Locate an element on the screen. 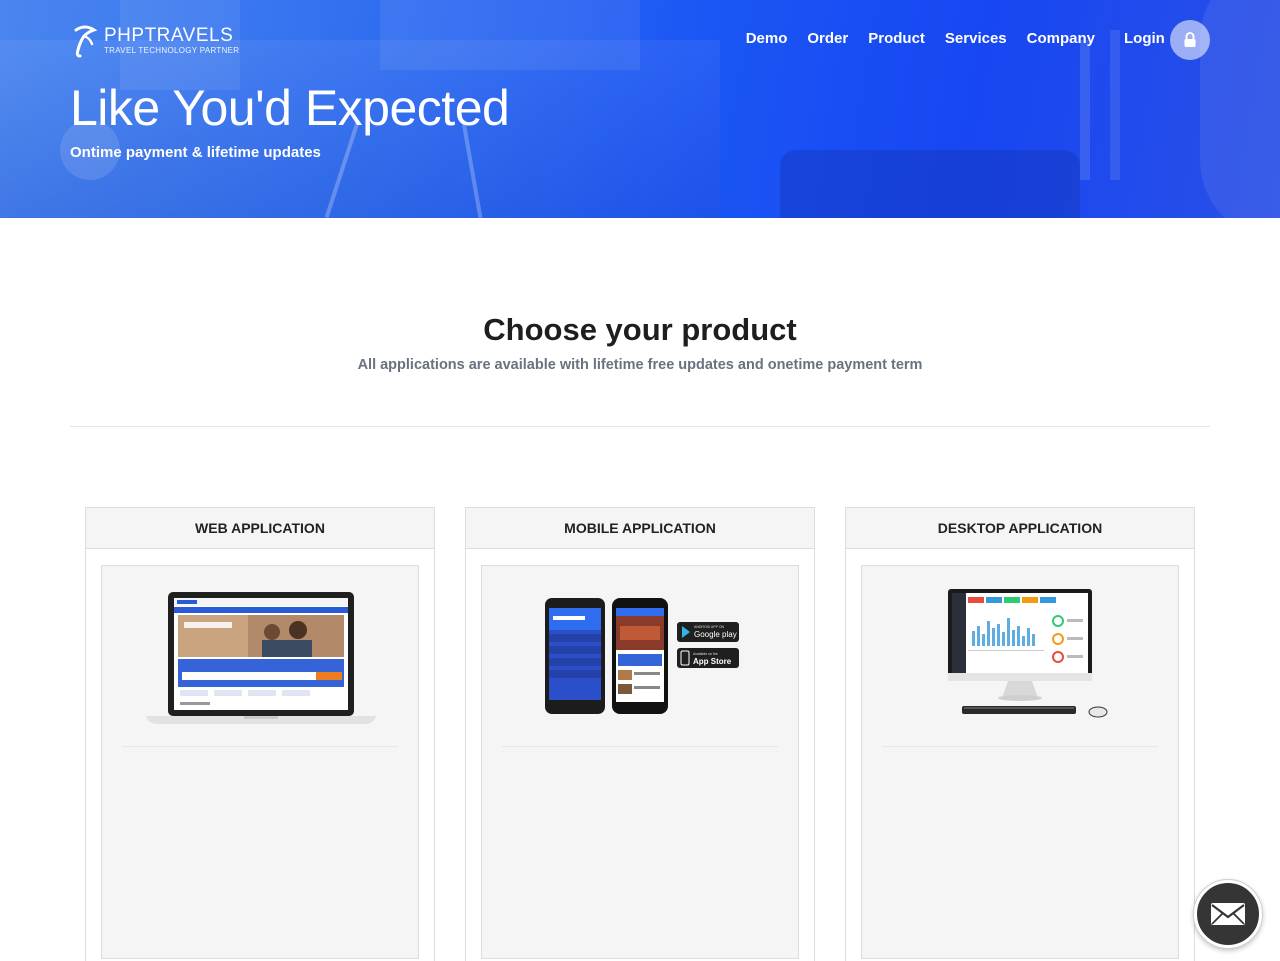  hero-background-building is located at coordinates (510, 35).